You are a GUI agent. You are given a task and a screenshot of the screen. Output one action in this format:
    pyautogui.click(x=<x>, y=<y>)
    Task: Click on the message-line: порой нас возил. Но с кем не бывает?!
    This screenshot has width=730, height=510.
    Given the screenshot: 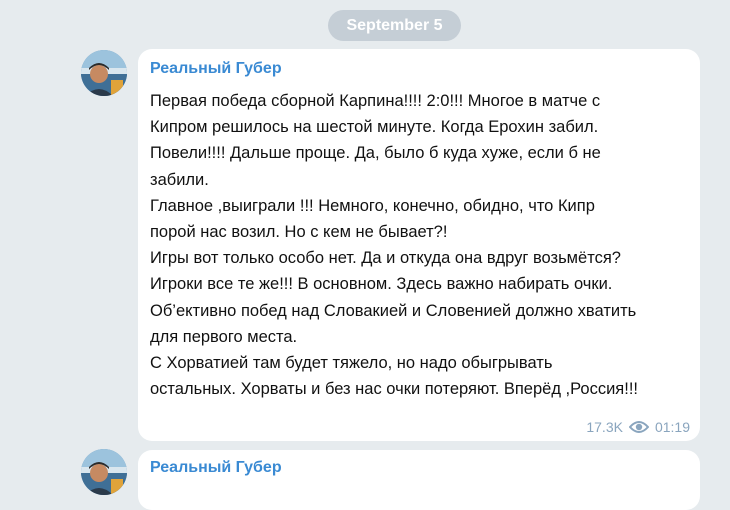 What is the action you would take?
    pyautogui.click(x=299, y=232)
    